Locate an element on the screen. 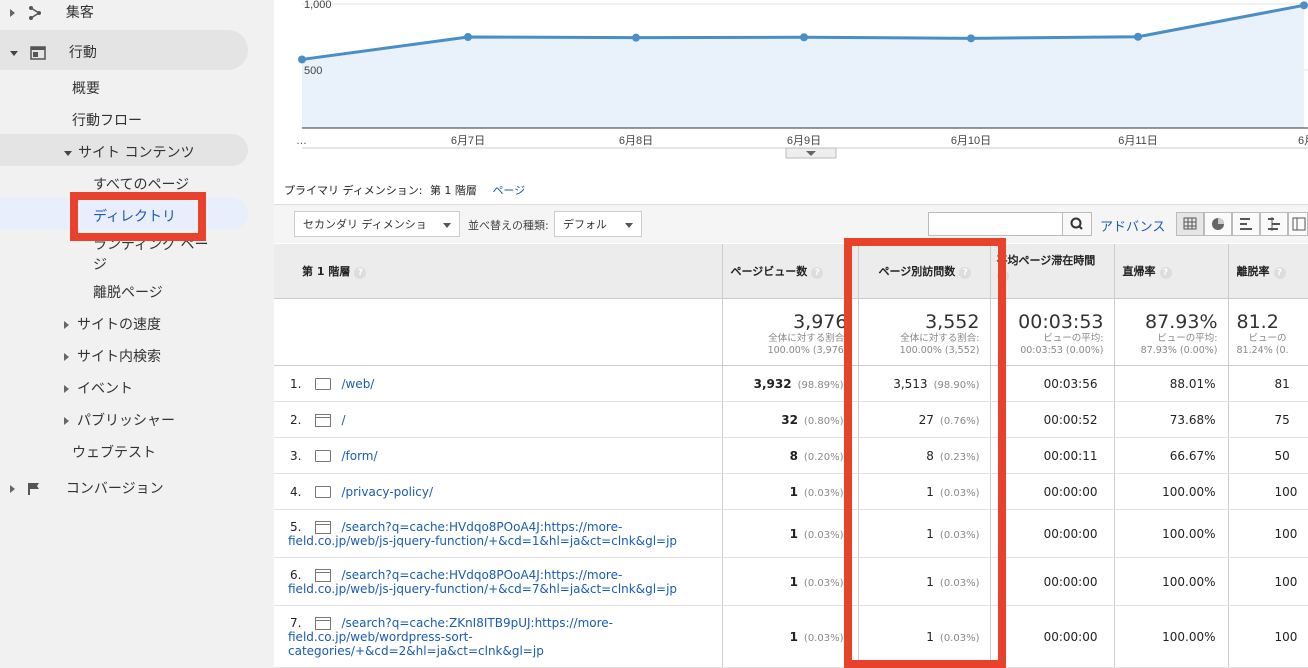 This screenshot has height=668, width=1308. comparison-icon is located at coordinates (1274, 224).